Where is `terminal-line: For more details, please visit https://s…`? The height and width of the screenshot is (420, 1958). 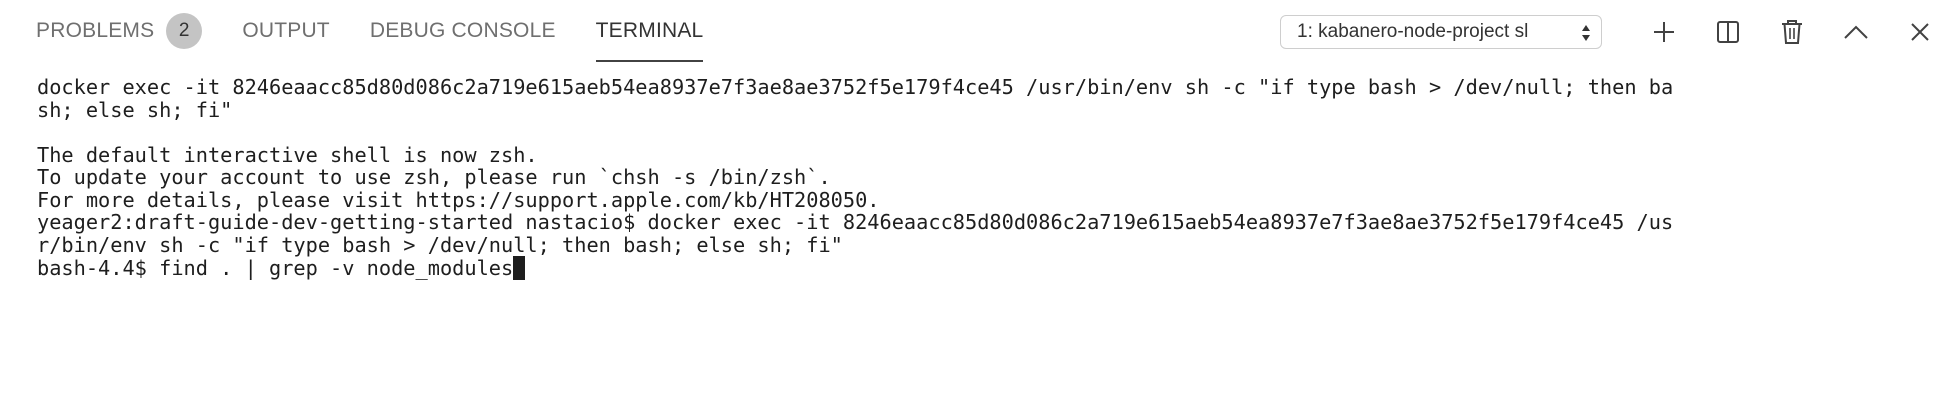 terminal-line: For more details, please visit https://s… is located at coordinates (458, 199).